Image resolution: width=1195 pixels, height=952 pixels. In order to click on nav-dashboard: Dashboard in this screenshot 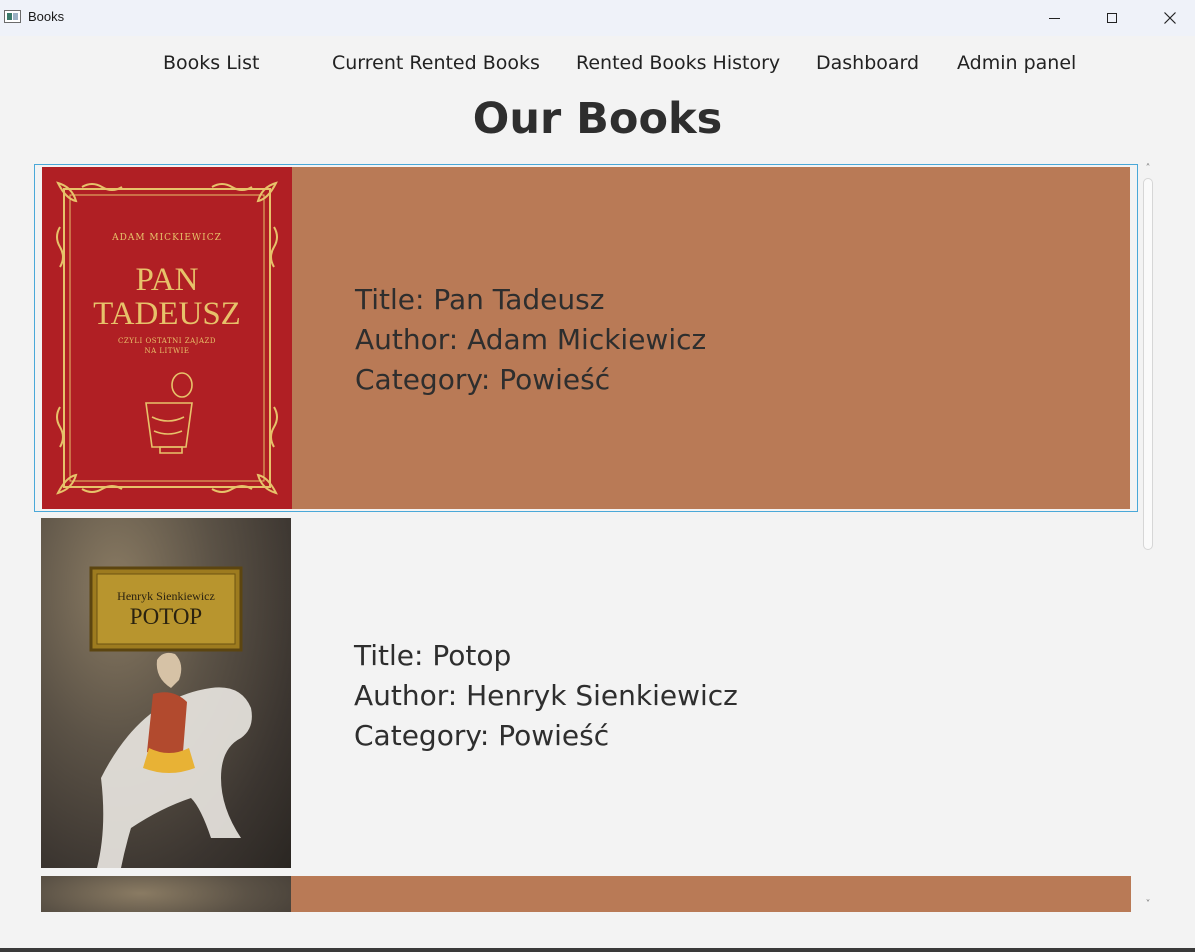, I will do `click(867, 63)`.